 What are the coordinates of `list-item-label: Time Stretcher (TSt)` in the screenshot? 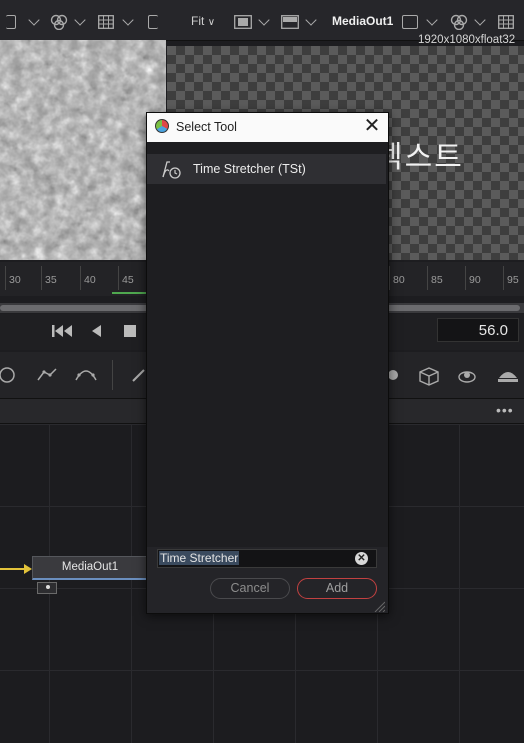 It's located at (249, 169).